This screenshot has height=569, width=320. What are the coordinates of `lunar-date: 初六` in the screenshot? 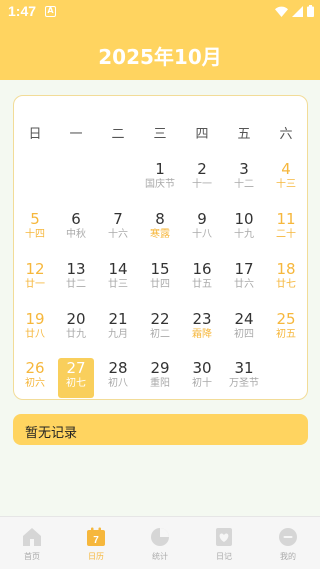 It's located at (35, 383).